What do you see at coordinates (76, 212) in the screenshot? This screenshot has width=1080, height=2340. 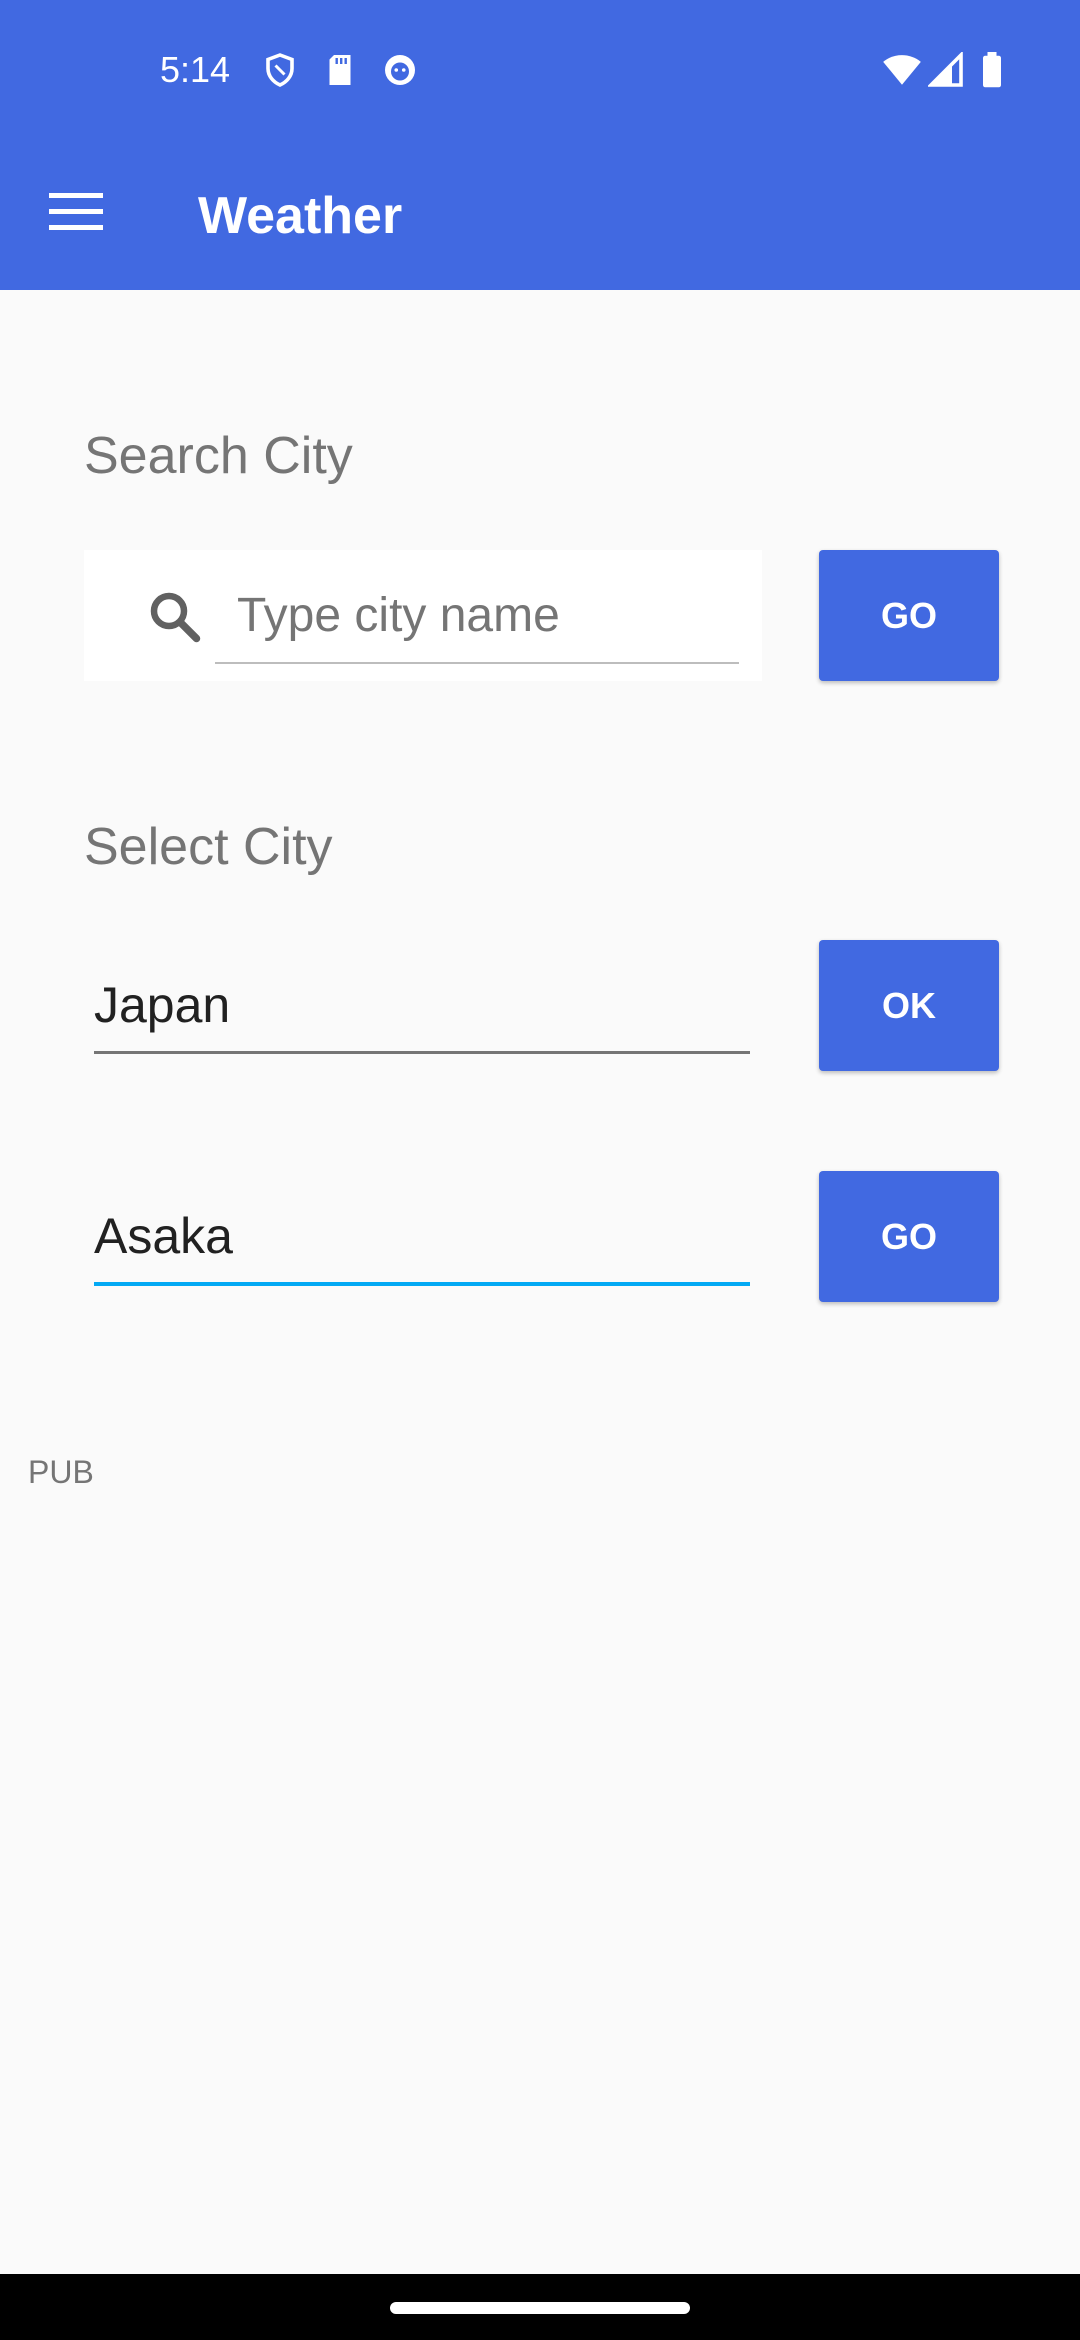 I see `hamburger-menu-icon` at bounding box center [76, 212].